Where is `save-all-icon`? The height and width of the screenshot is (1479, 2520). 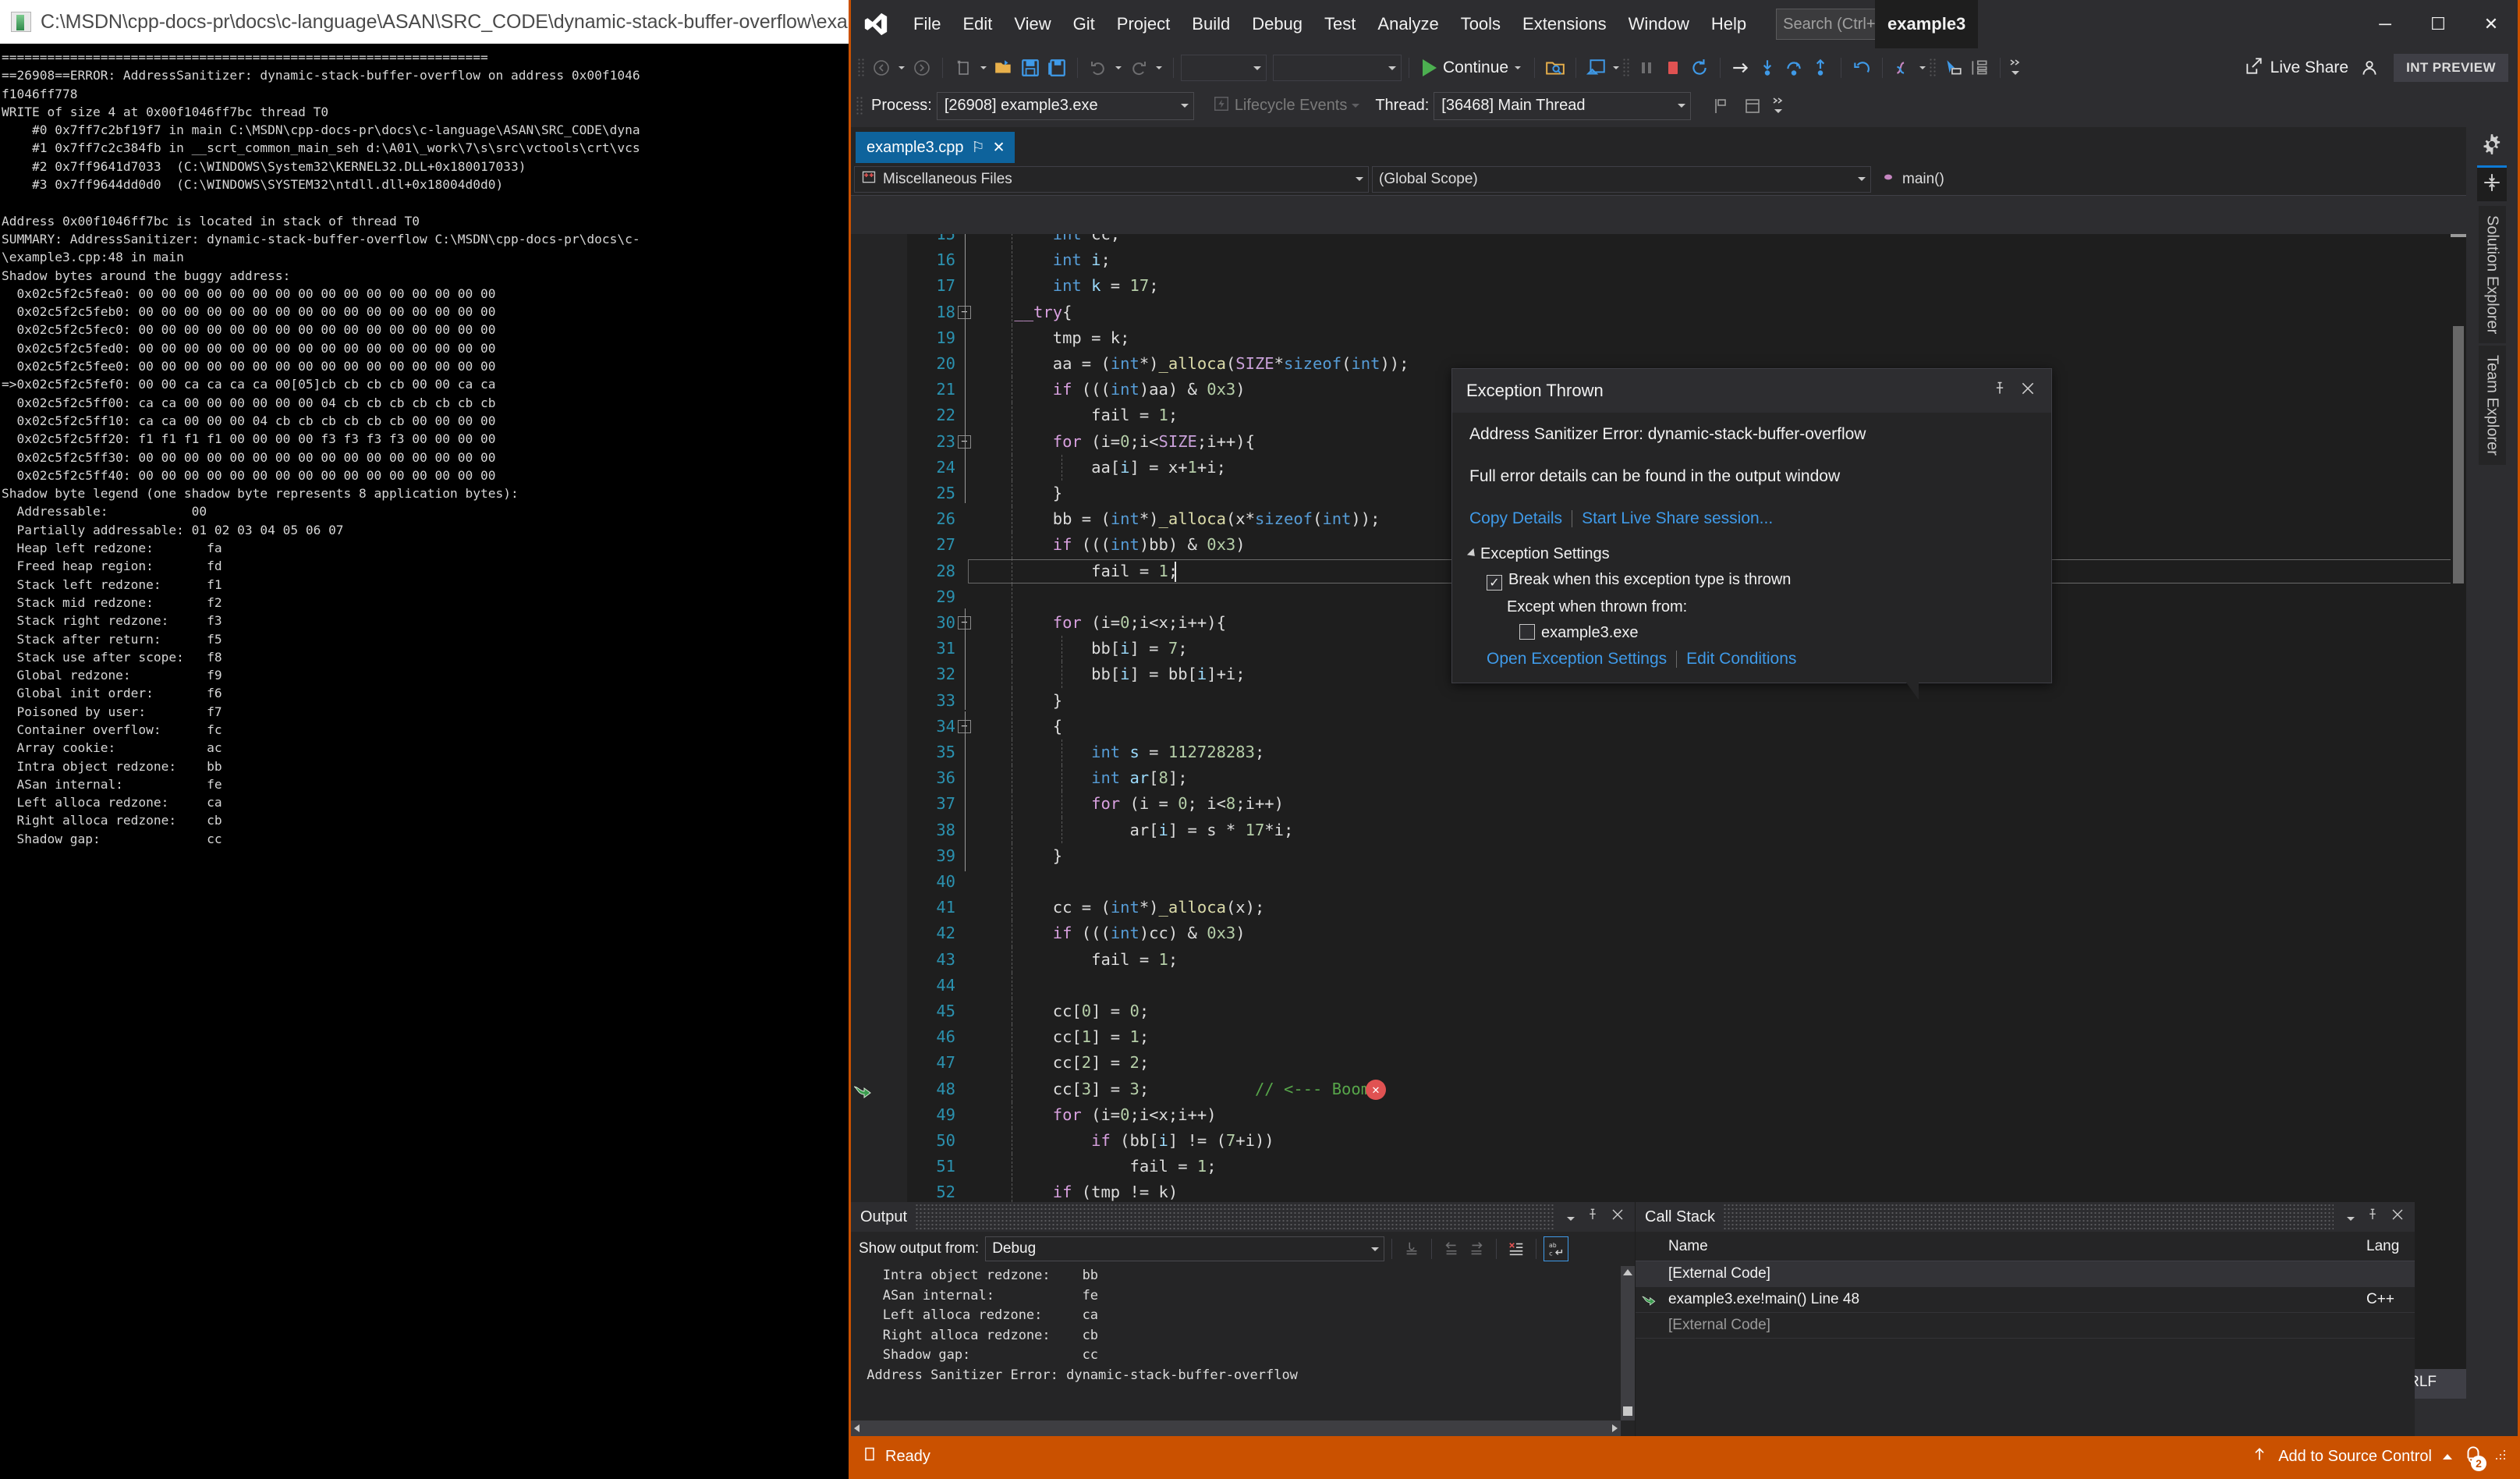 save-all-icon is located at coordinates (1057, 68).